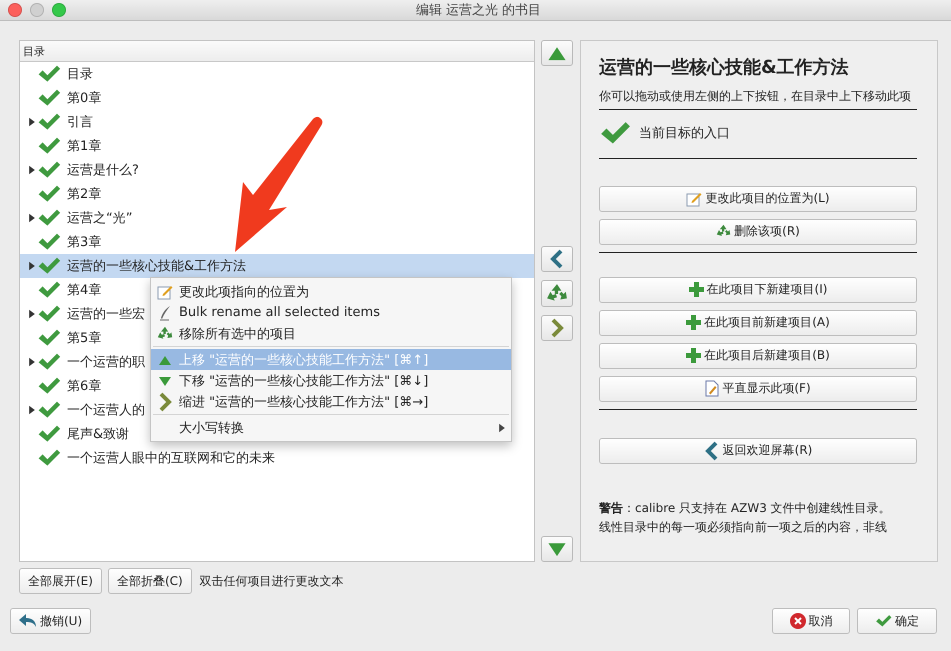 The image size is (951, 651). I want to click on tree-item-label: 第0章, so click(84, 98).